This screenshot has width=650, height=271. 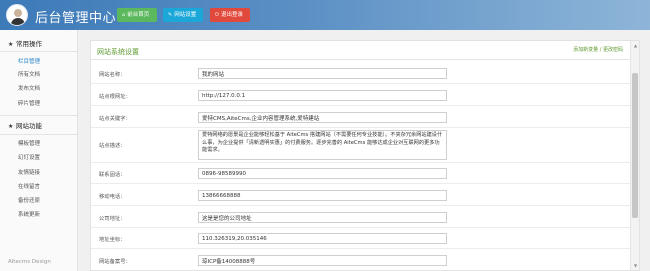 I want to click on sidebar-section-common: ★ 常用操作, so click(x=25, y=44).